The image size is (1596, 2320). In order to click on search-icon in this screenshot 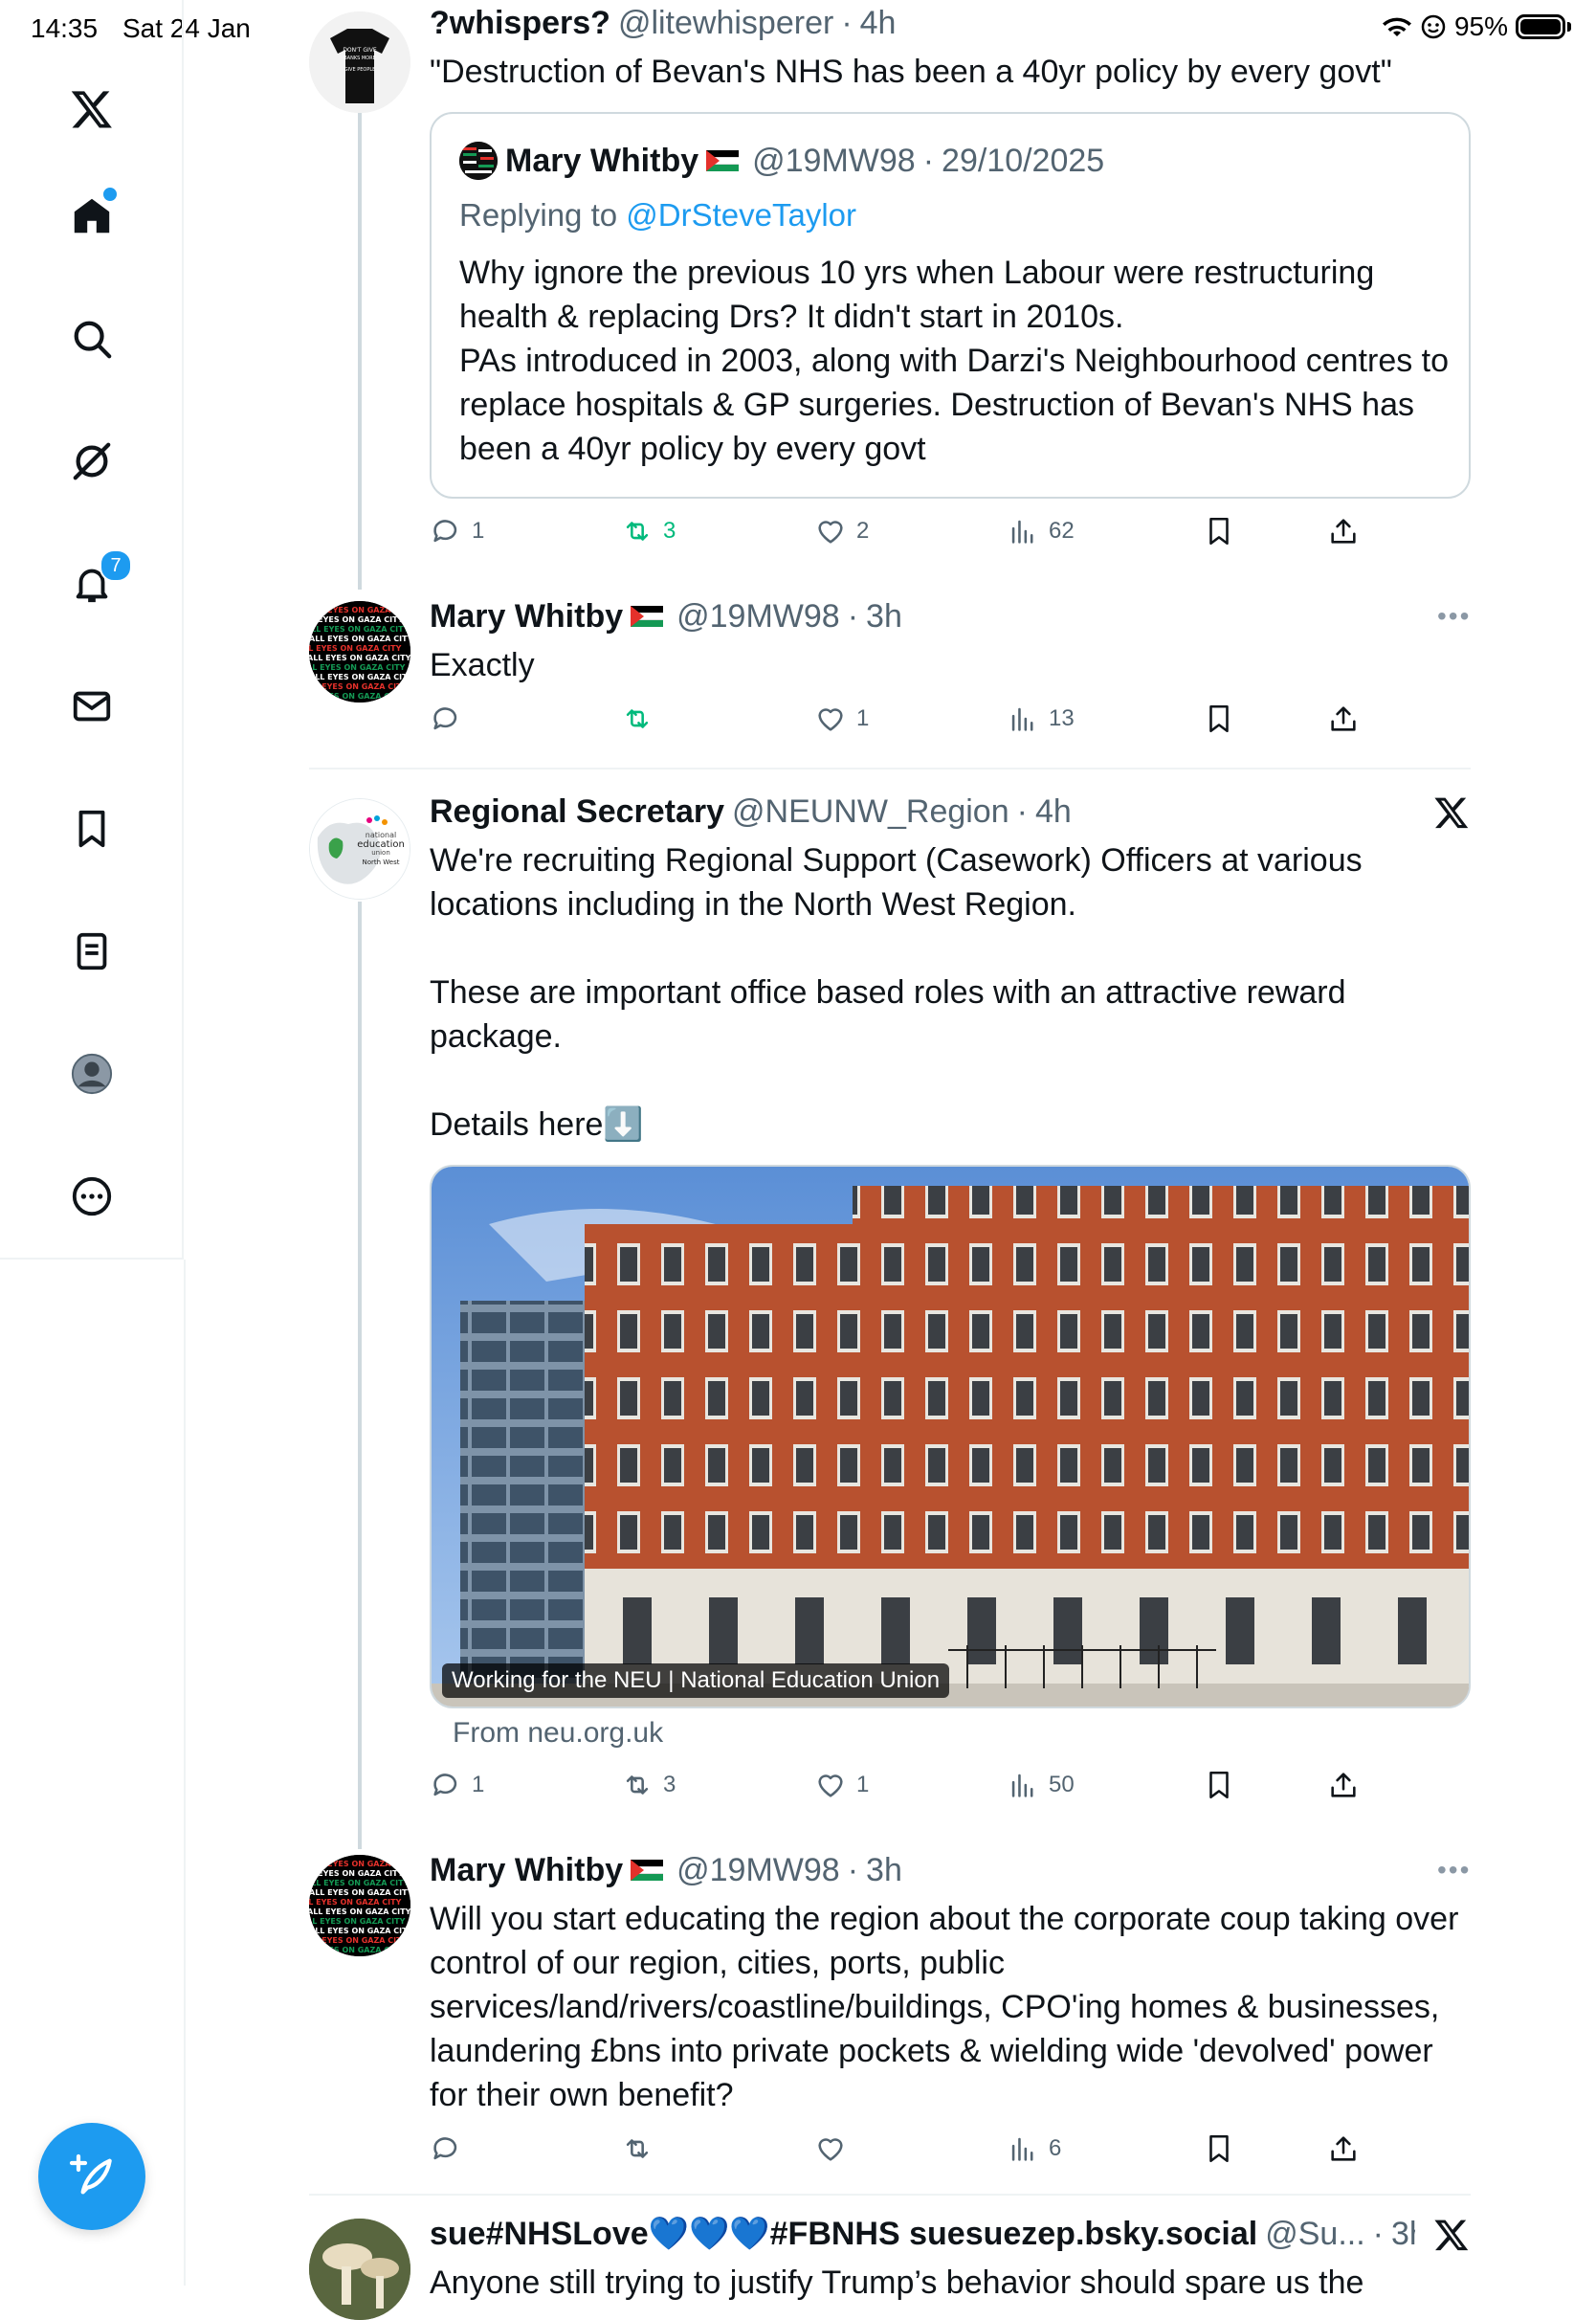, I will do `click(92, 338)`.